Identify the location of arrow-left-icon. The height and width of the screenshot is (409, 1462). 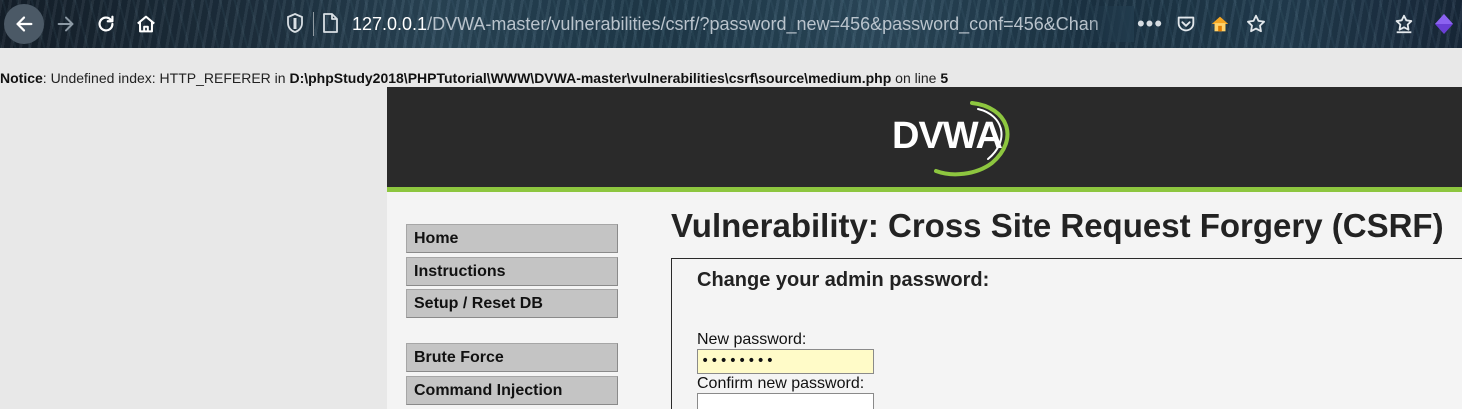
(24, 24).